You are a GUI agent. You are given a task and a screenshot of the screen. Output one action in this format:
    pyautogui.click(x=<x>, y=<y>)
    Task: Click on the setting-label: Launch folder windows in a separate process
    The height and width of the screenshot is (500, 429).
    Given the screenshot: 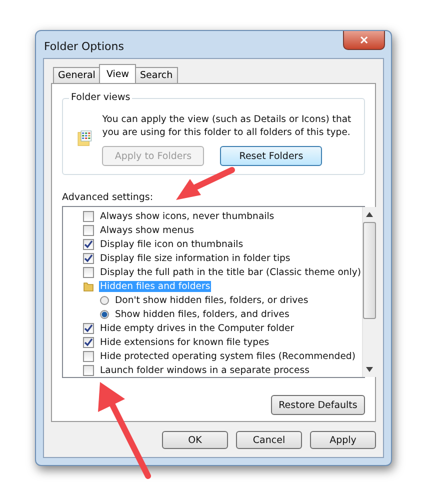 What is the action you would take?
    pyautogui.click(x=204, y=370)
    